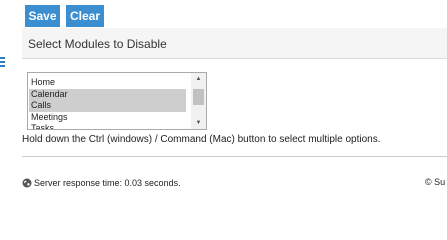 The height and width of the screenshot is (240, 447). Describe the element at coordinates (435, 182) in the screenshot. I see `copyright-text: © Su` at that location.